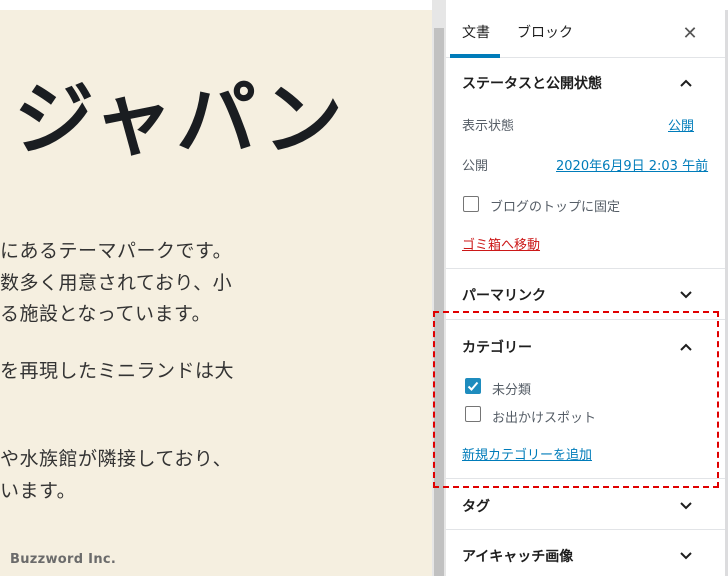 The image size is (728, 576). What do you see at coordinates (117, 369) in the screenshot?
I see `paragraph-line: を再現したミニランドは大` at bounding box center [117, 369].